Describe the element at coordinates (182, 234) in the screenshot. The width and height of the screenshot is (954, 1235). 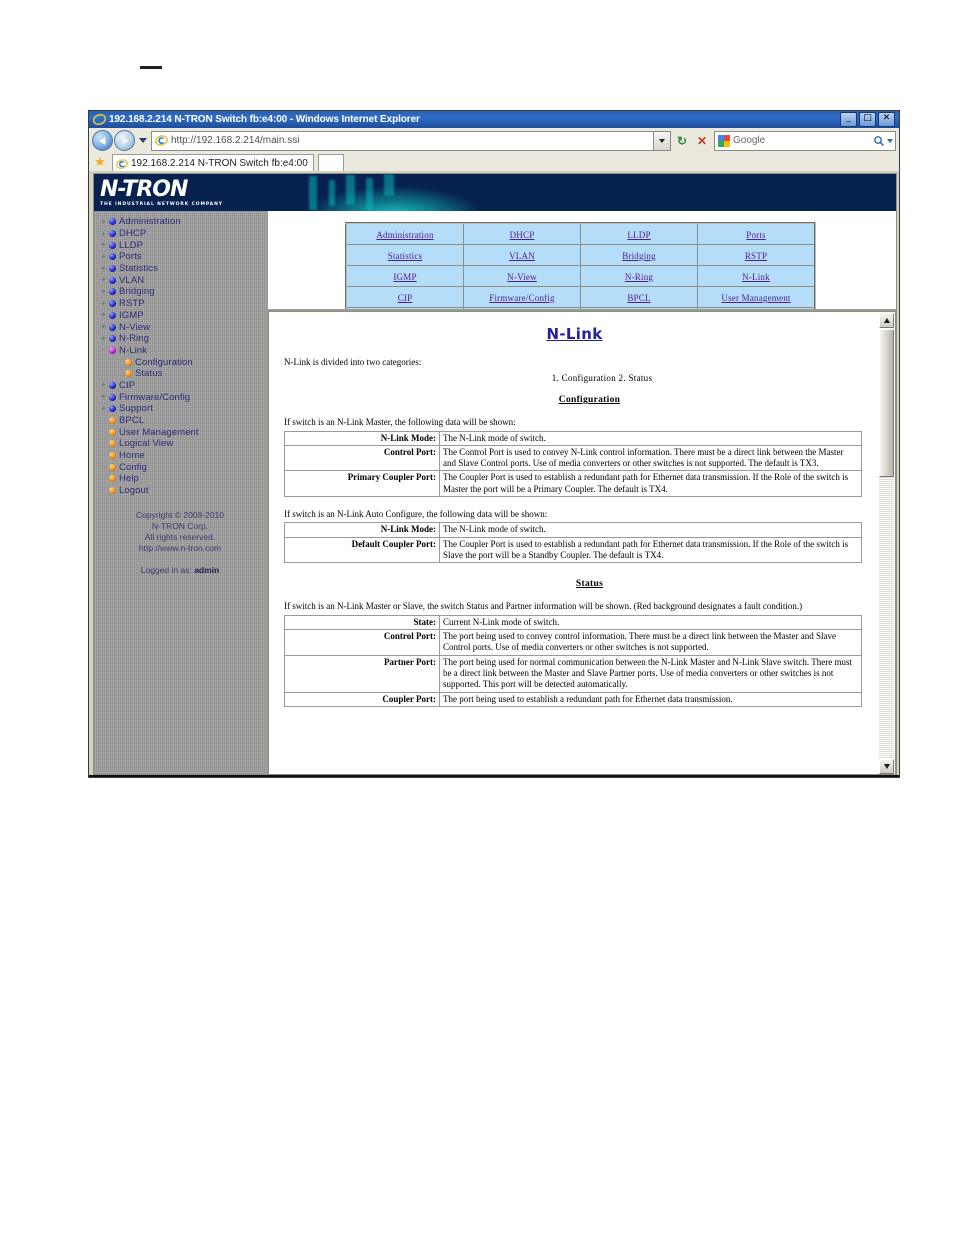
I see `sidebar-item-dhcp: + DHCP` at that location.